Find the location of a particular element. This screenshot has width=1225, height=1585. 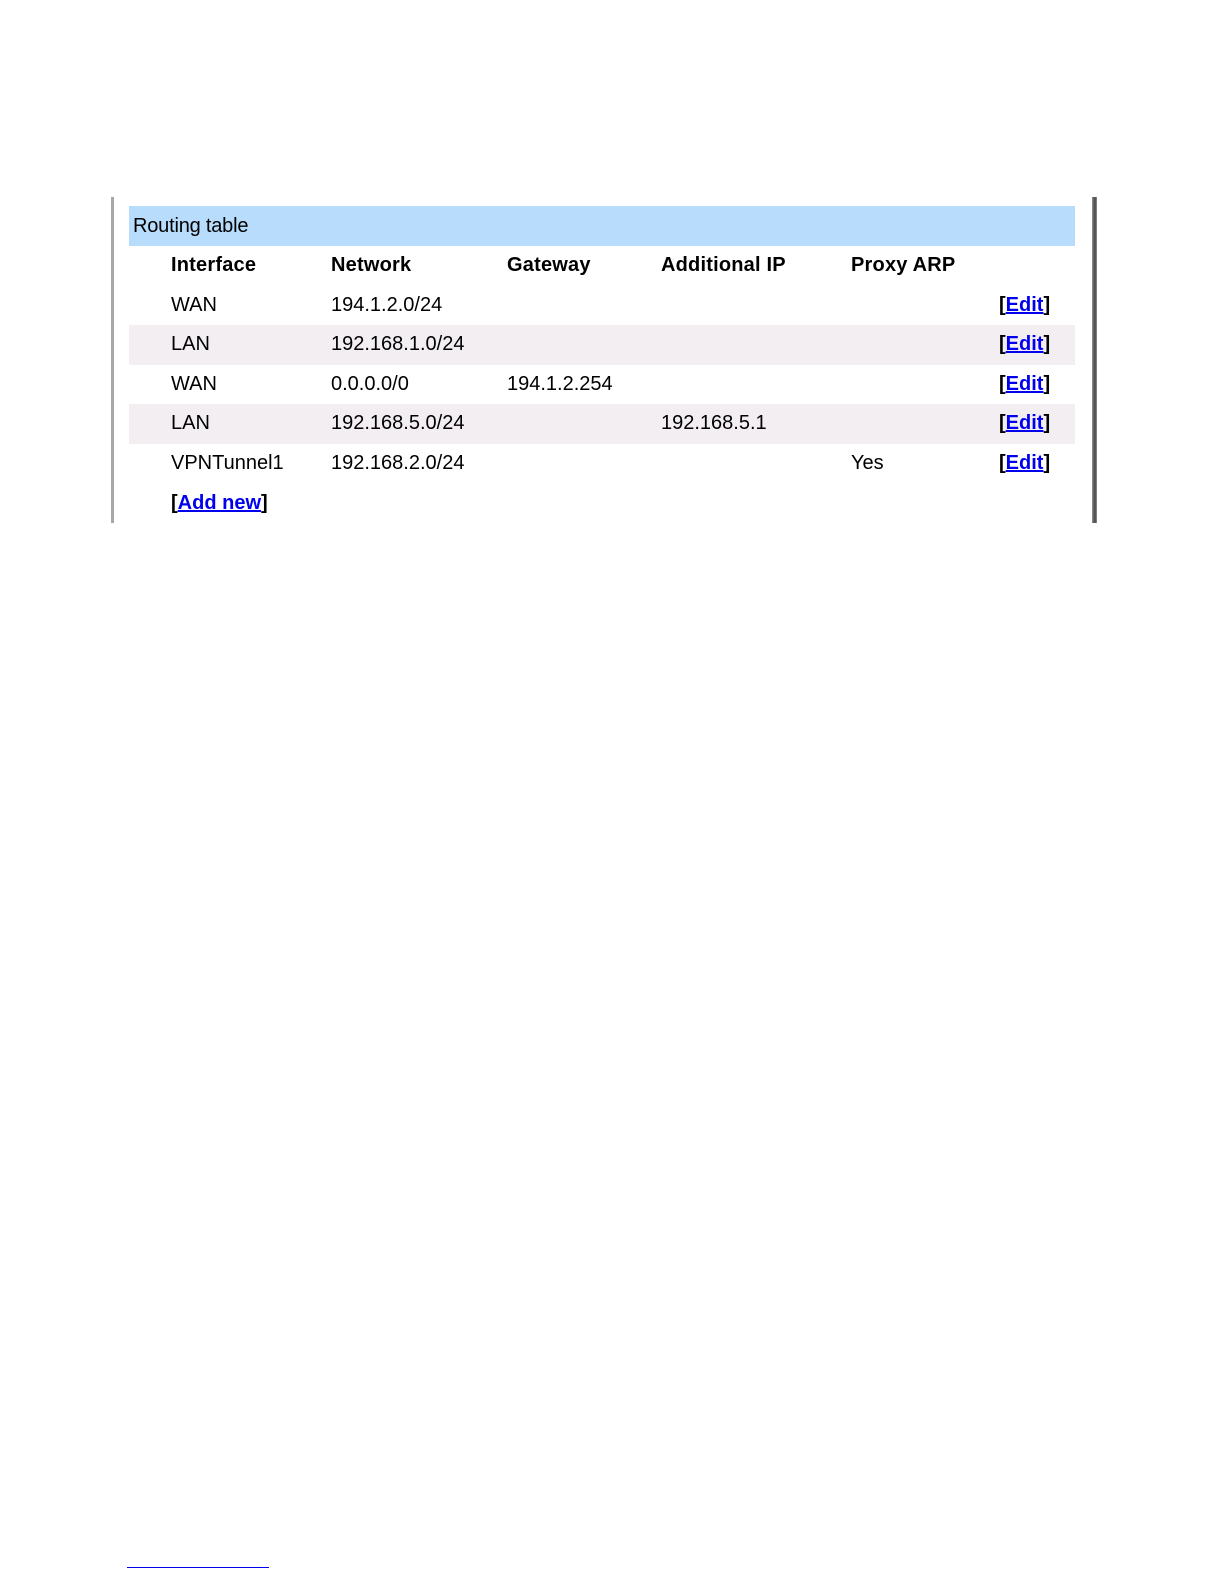

table-row: WAN 194.1.2.0/24 [Edit] is located at coordinates (602, 306).